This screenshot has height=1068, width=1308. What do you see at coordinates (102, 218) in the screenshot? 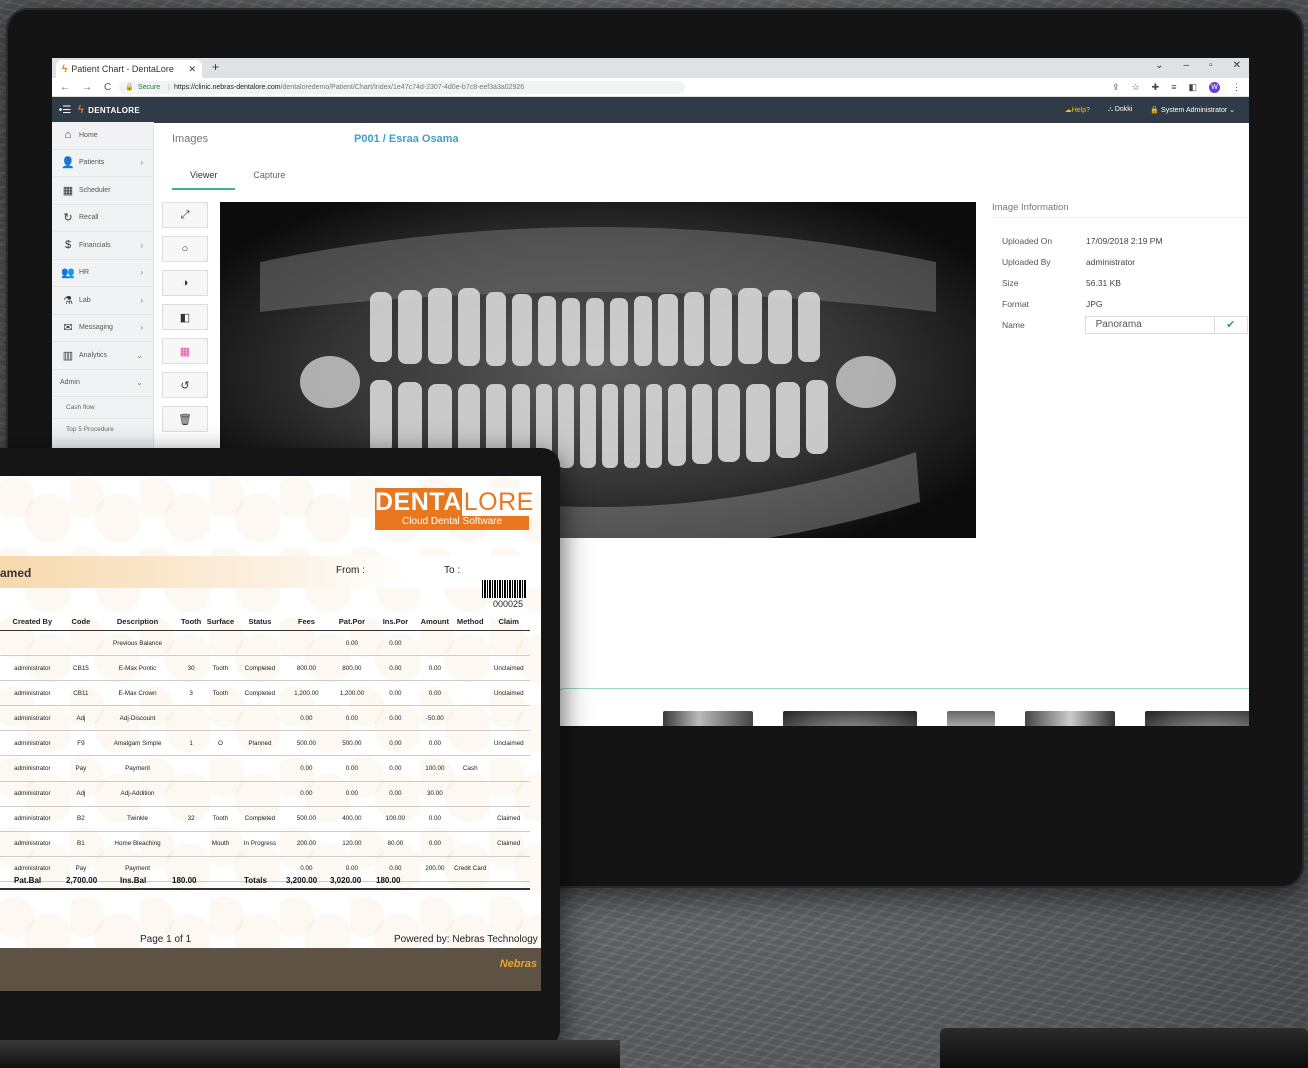
I see `sidebar-item-recall: ↻ Recall` at bounding box center [102, 218].